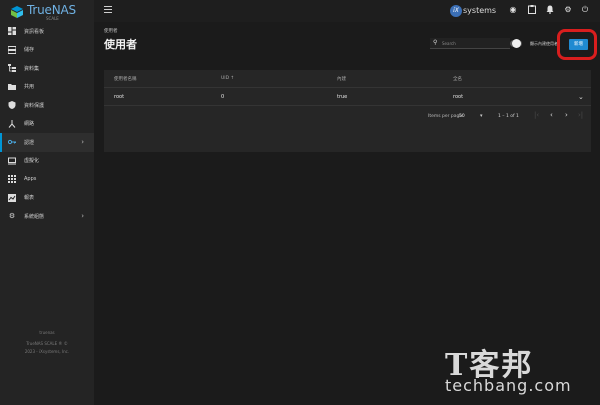 This screenshot has height=405, width=600. What do you see at coordinates (29, 124) in the screenshot?
I see `sidebar-item-label: 網路` at bounding box center [29, 124].